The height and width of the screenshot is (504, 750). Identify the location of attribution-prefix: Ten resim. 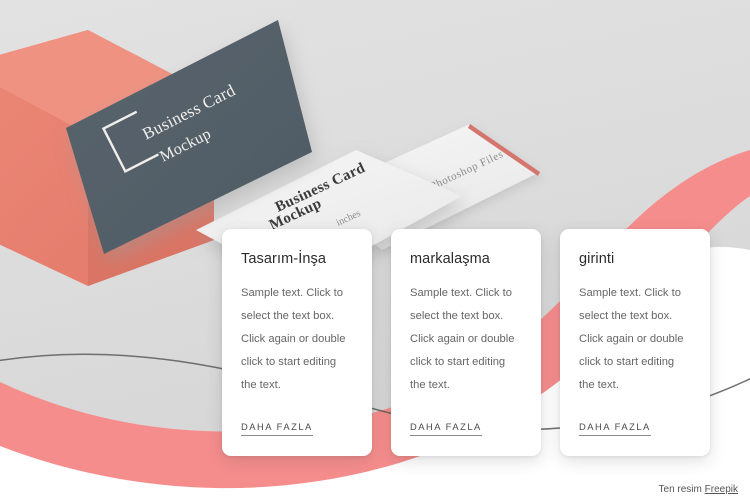
(681, 489).